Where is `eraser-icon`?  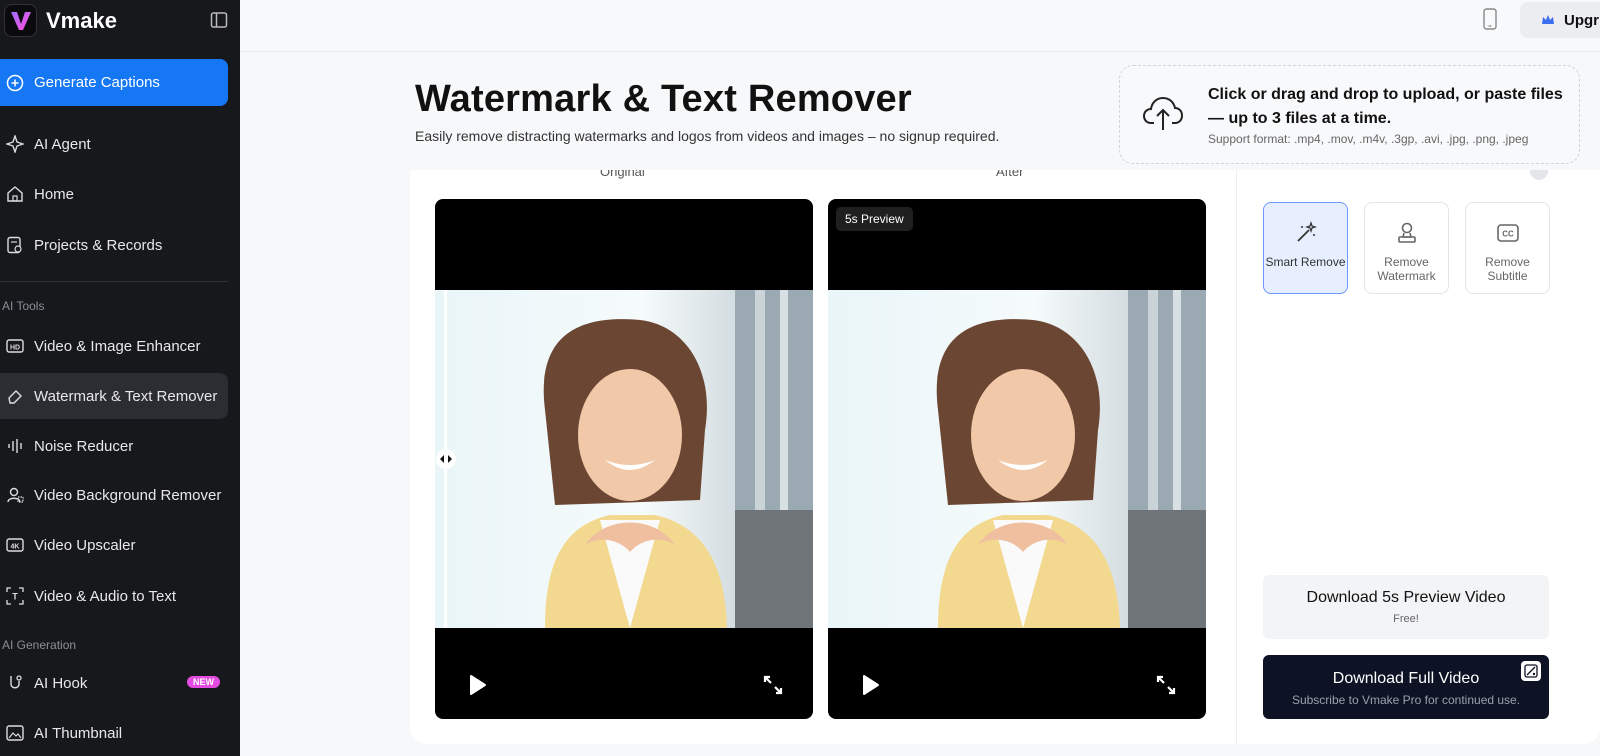
eraser-icon is located at coordinates (15, 396).